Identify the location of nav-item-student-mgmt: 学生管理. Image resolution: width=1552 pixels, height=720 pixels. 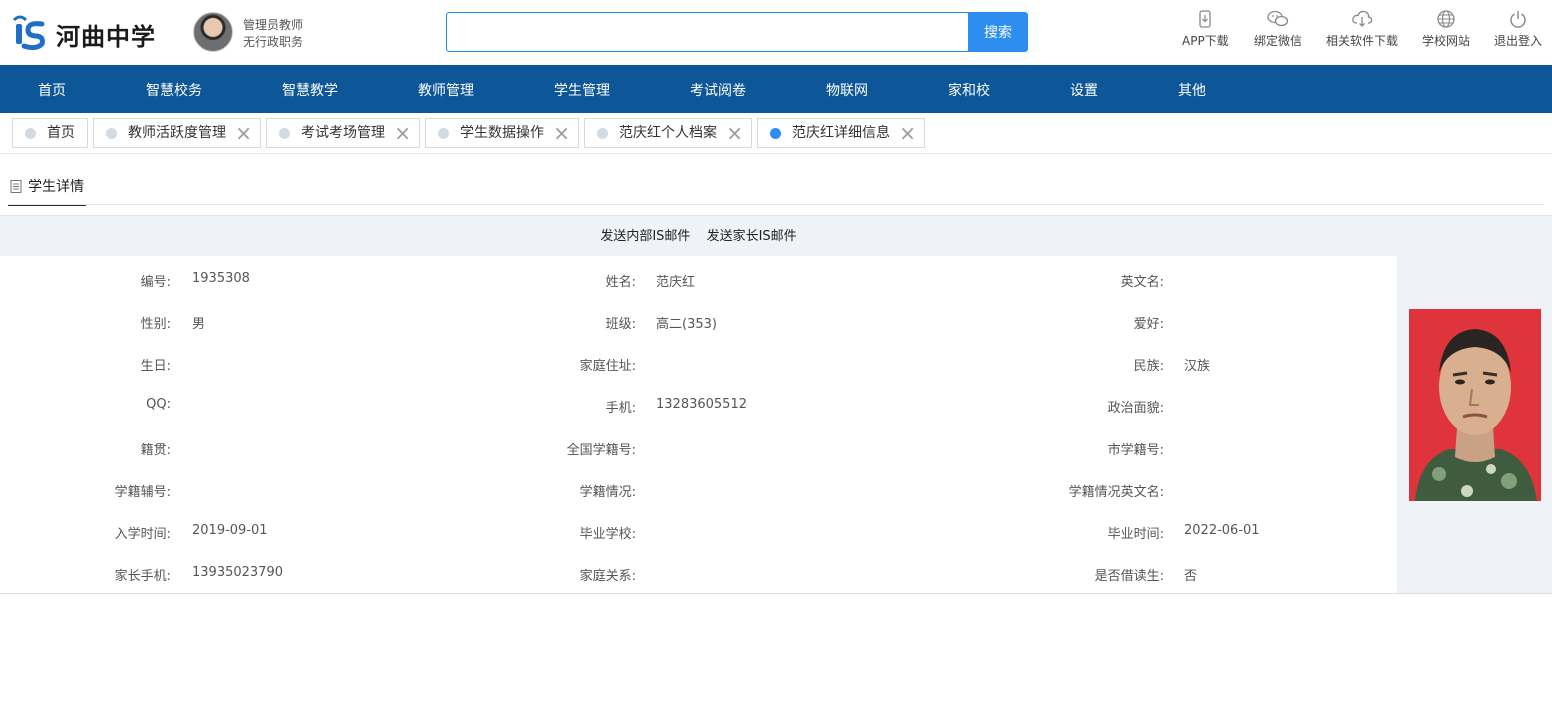
(582, 90).